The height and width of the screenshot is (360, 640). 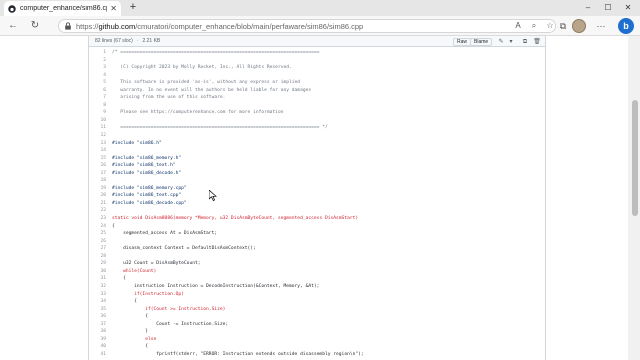 What do you see at coordinates (97, 144) in the screenshot?
I see `line-number: 13` at bounding box center [97, 144].